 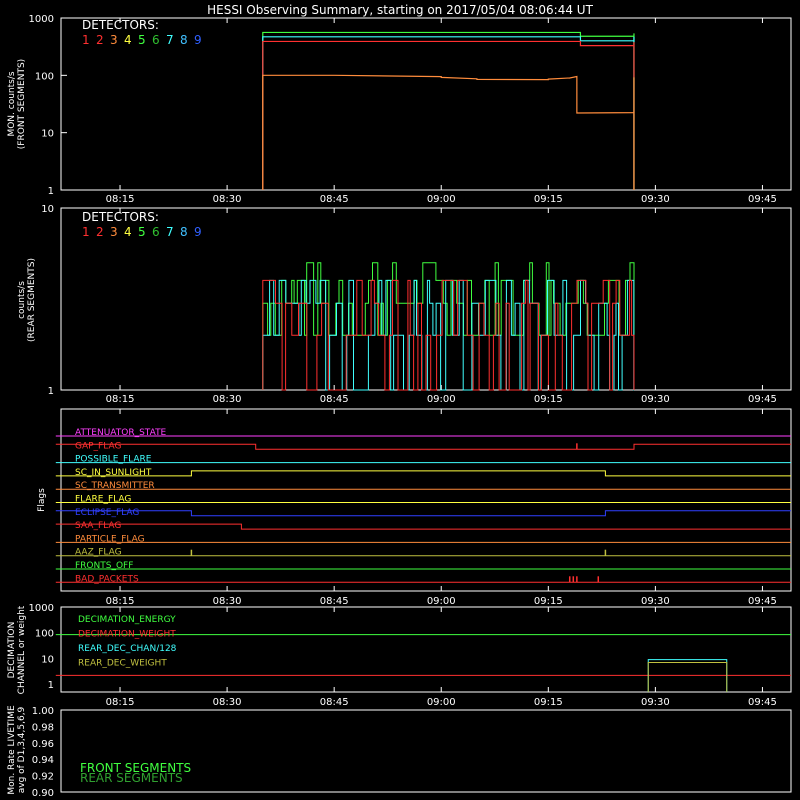 What do you see at coordinates (127, 620) in the screenshot?
I see `decimation-legend-label: DECIMATION_ENERGY` at bounding box center [127, 620].